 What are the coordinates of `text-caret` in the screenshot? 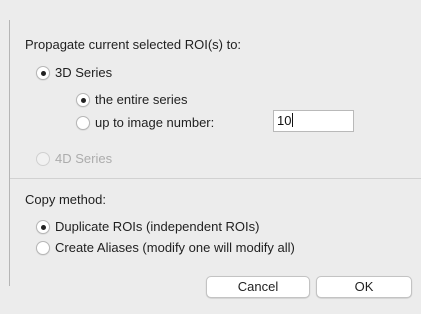 It's located at (293, 120).